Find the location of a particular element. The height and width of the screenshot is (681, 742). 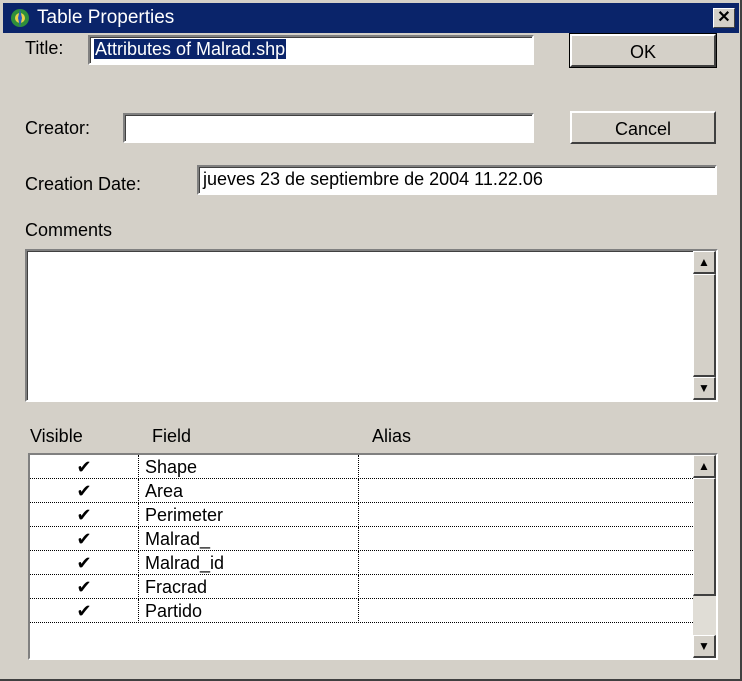

table-row: ✔ Area is located at coordinates (361, 491).